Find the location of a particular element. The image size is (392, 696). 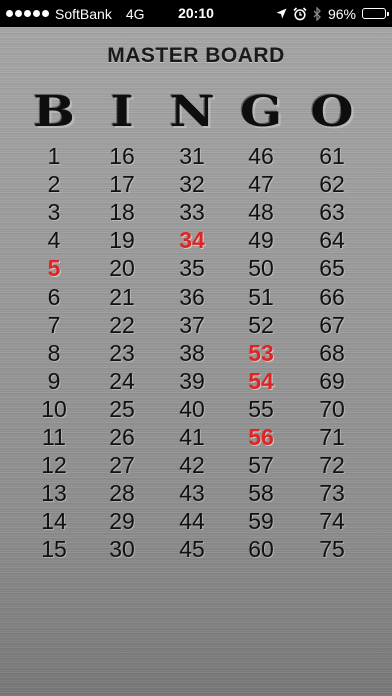

number-cell: 22 is located at coordinates (122, 324).